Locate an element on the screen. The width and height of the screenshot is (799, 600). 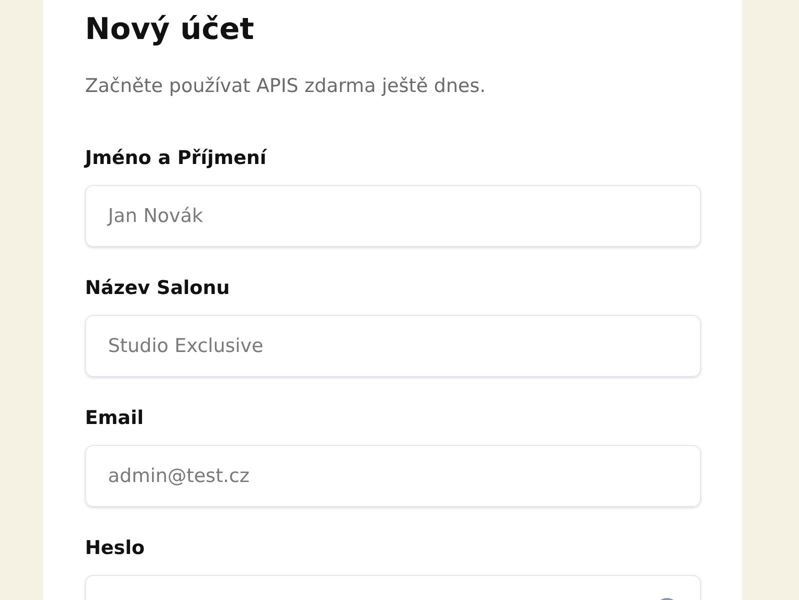
input-field: Studio Exclusive is located at coordinates (393, 346).